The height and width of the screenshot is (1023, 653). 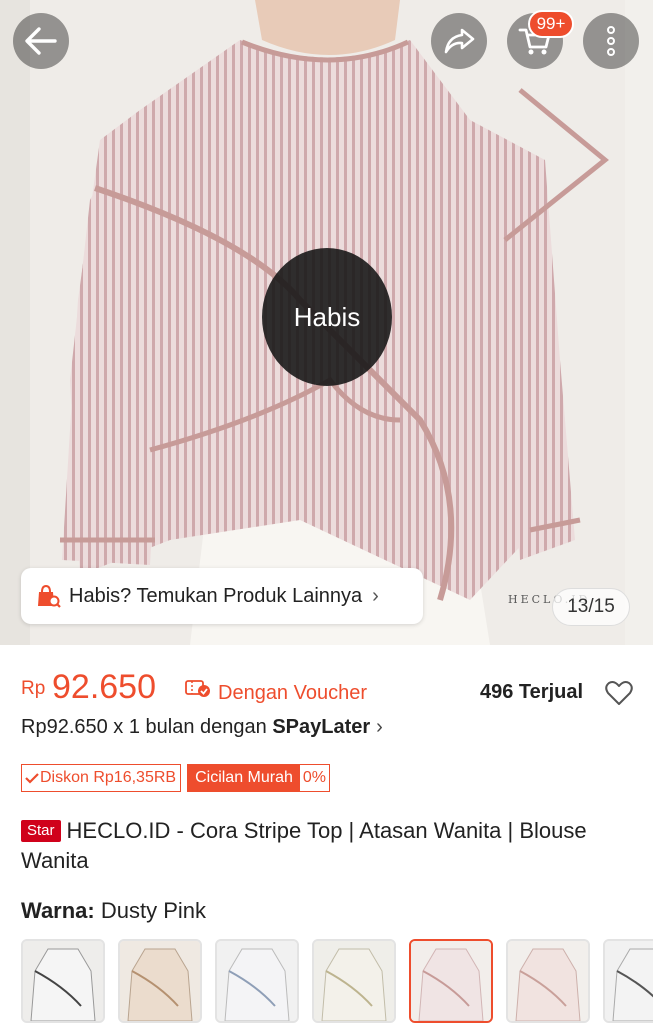 I want to click on installment-label: Cicilan Murah, so click(x=244, y=778).